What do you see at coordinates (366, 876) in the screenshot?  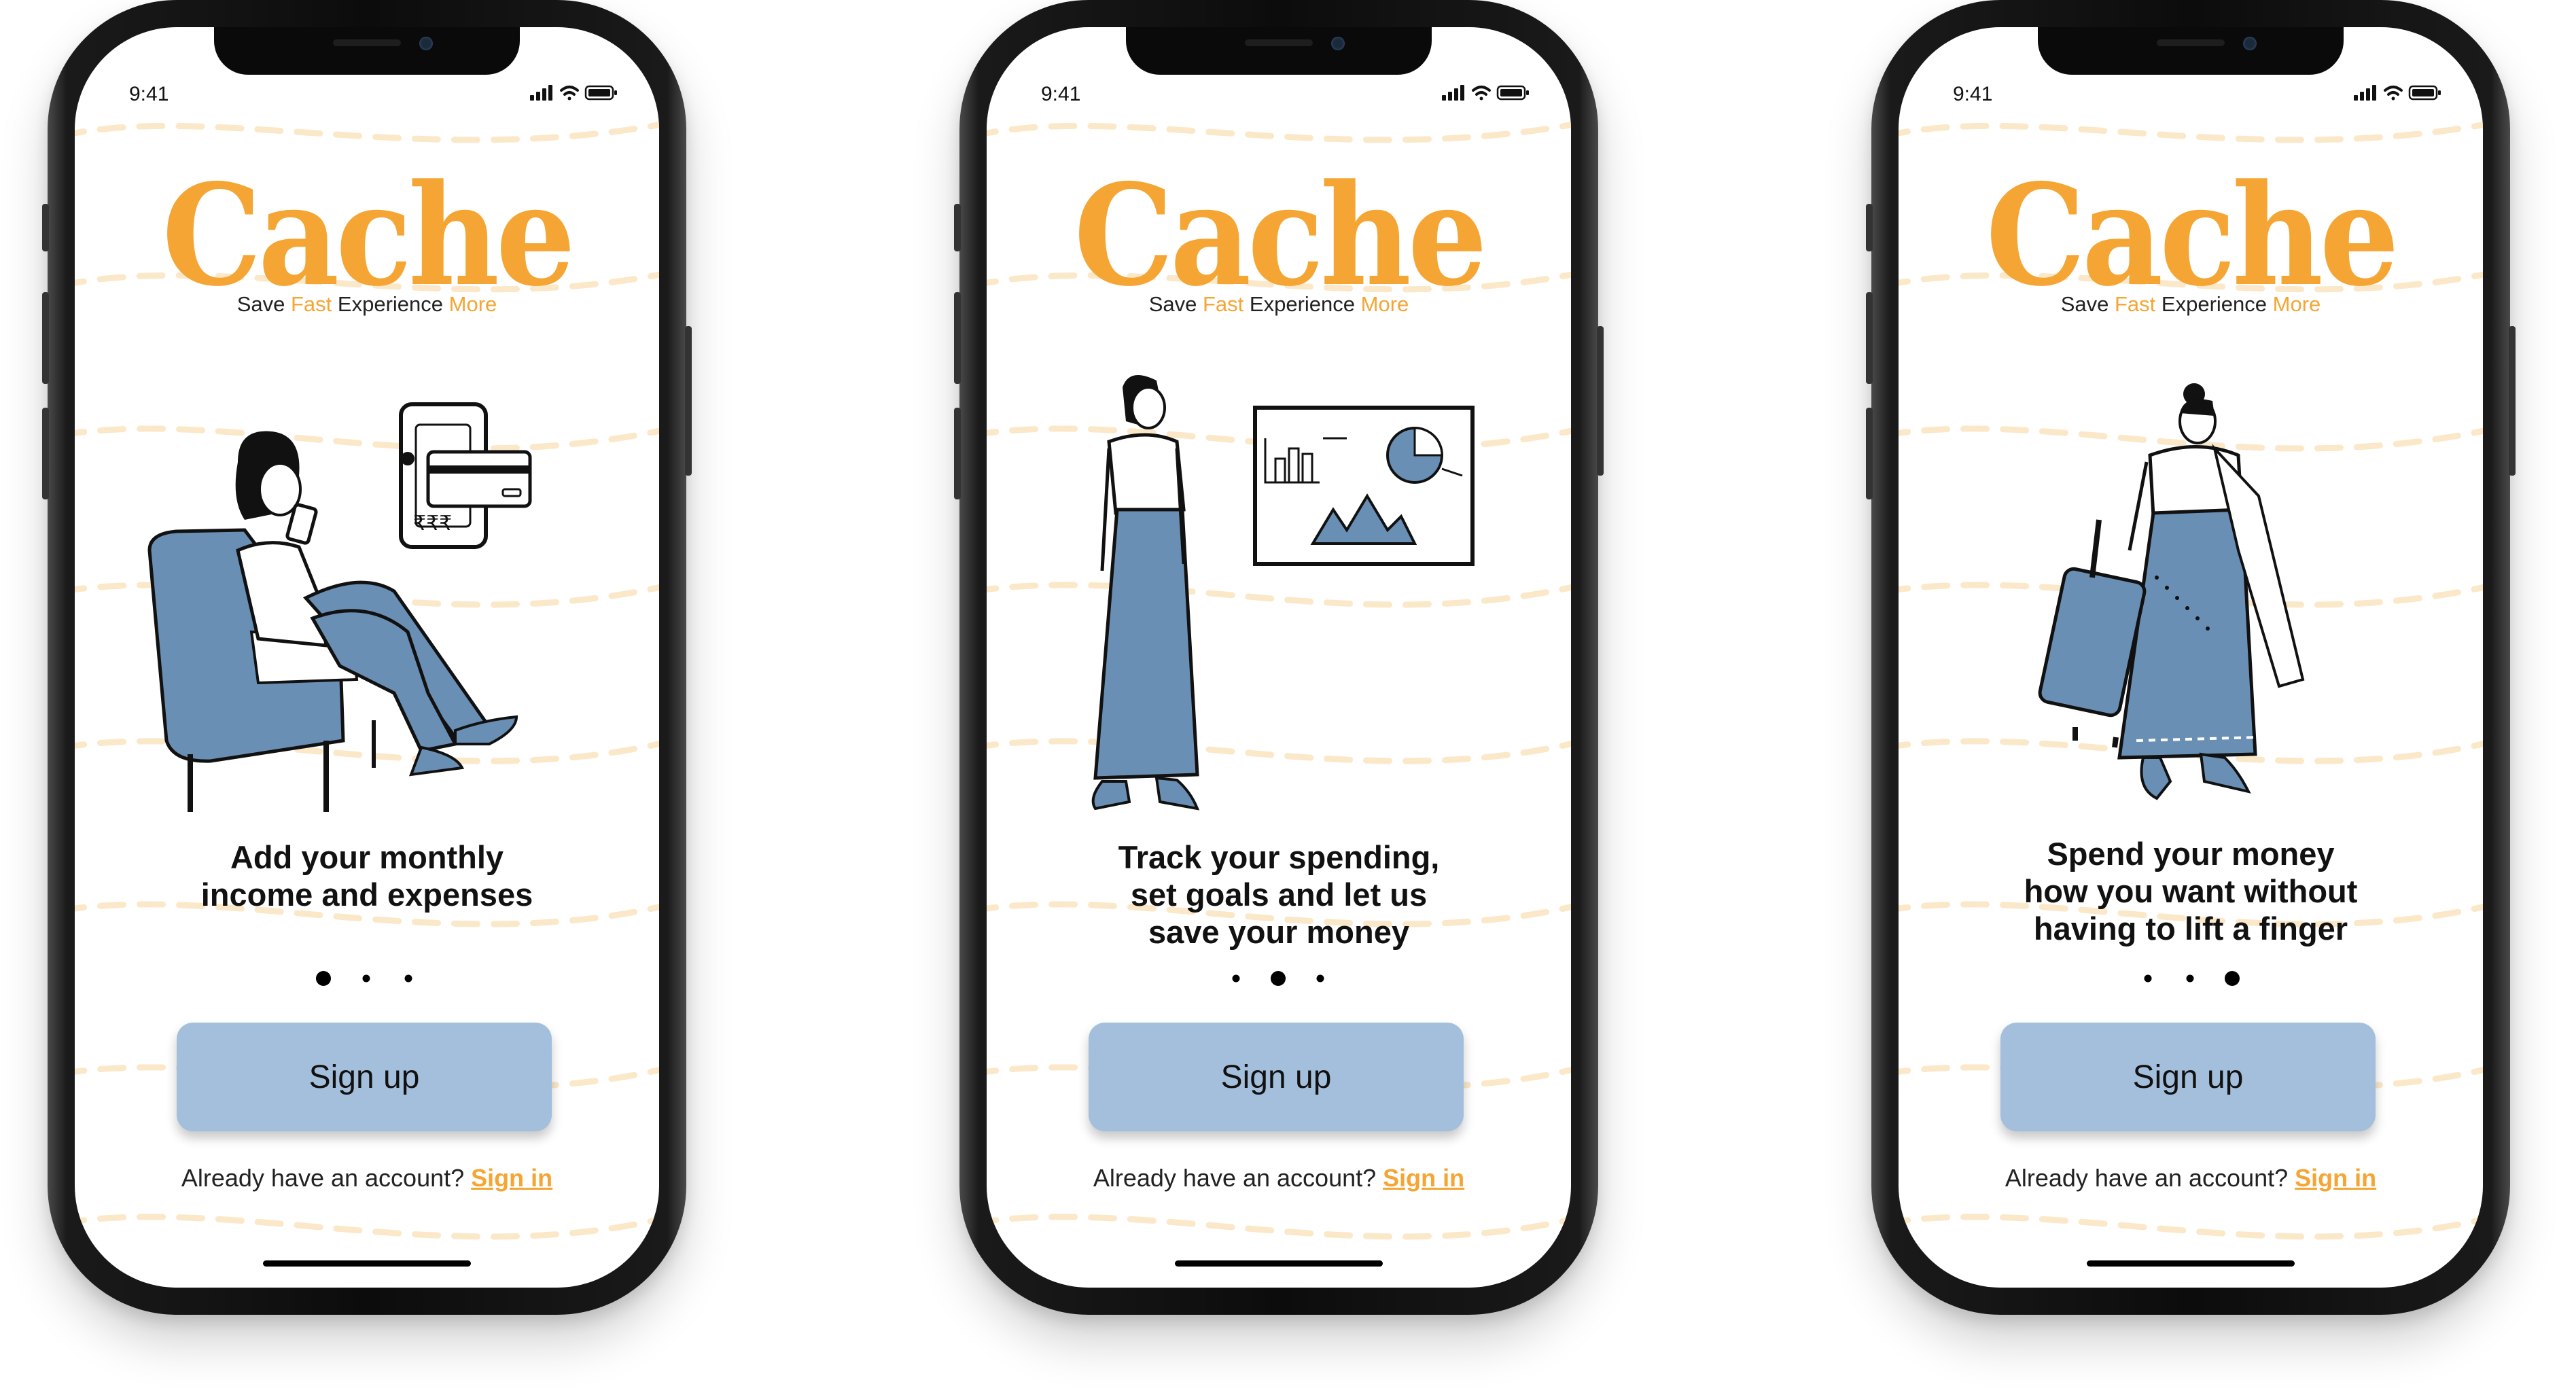 I see `onboarding-headline: Add your monthly income and expenses` at bounding box center [366, 876].